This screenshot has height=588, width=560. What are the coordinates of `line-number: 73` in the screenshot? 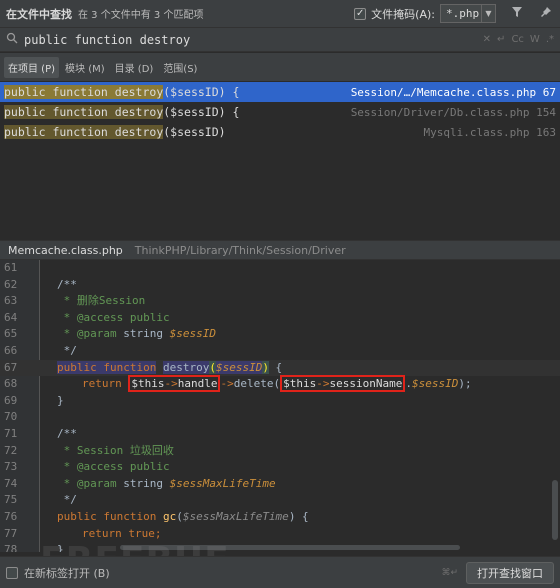 It's located at (11, 467).